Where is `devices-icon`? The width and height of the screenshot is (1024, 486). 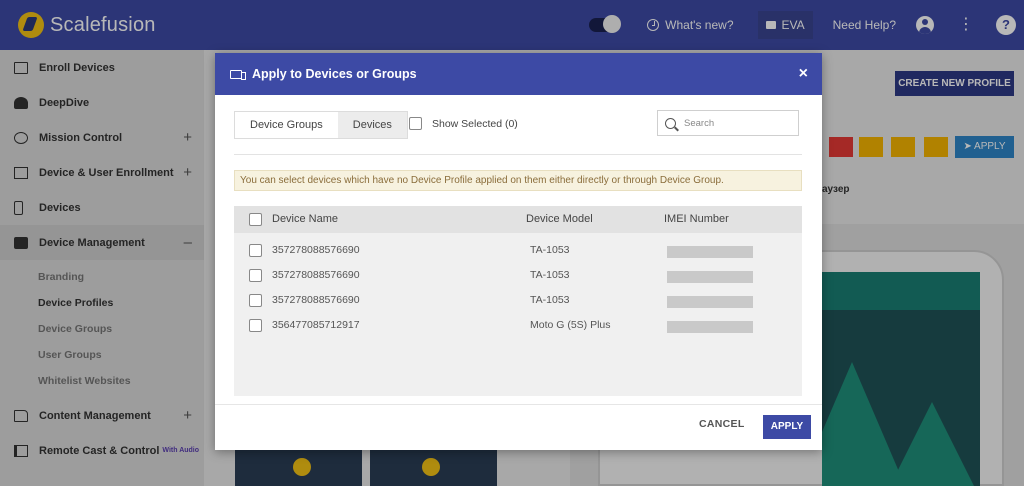
devices-icon is located at coordinates (238, 74).